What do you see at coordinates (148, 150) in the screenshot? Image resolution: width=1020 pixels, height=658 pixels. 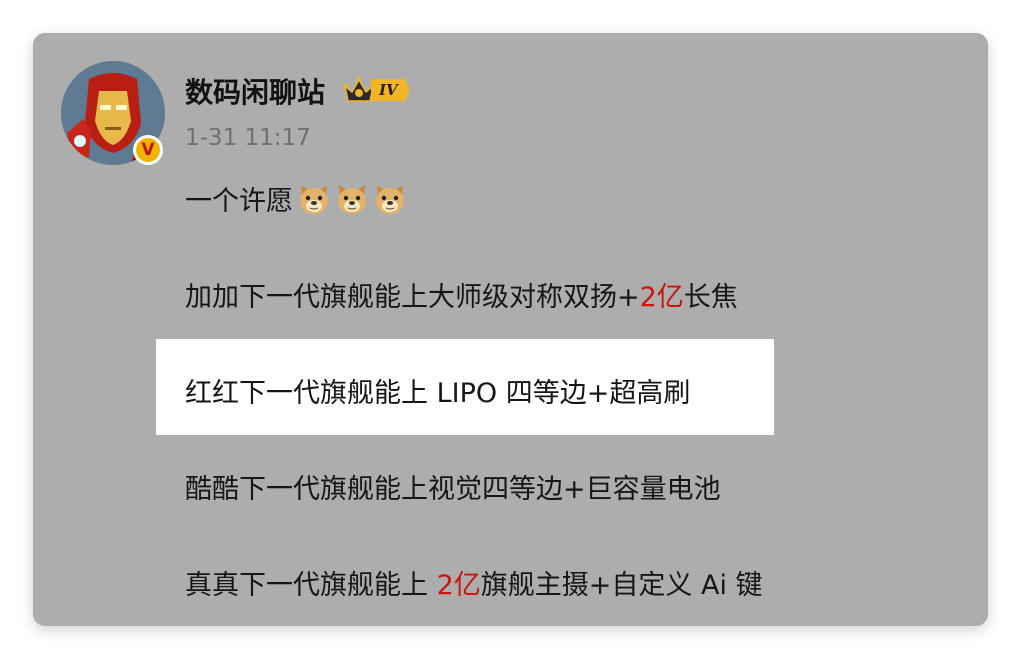 I see `verified-badge-icon: V` at bounding box center [148, 150].